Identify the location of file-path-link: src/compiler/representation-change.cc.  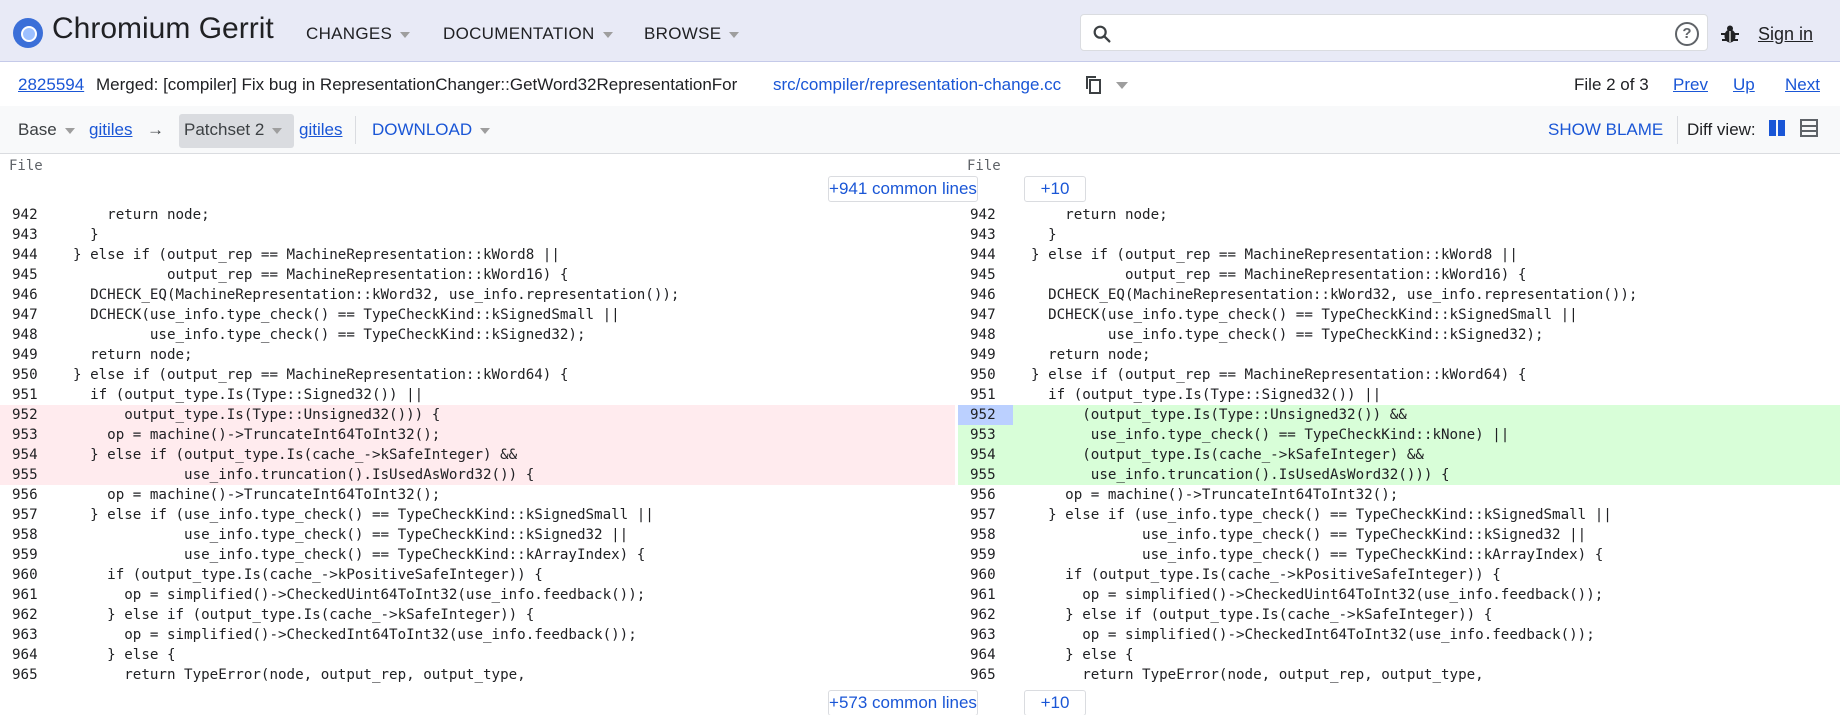
(917, 85).